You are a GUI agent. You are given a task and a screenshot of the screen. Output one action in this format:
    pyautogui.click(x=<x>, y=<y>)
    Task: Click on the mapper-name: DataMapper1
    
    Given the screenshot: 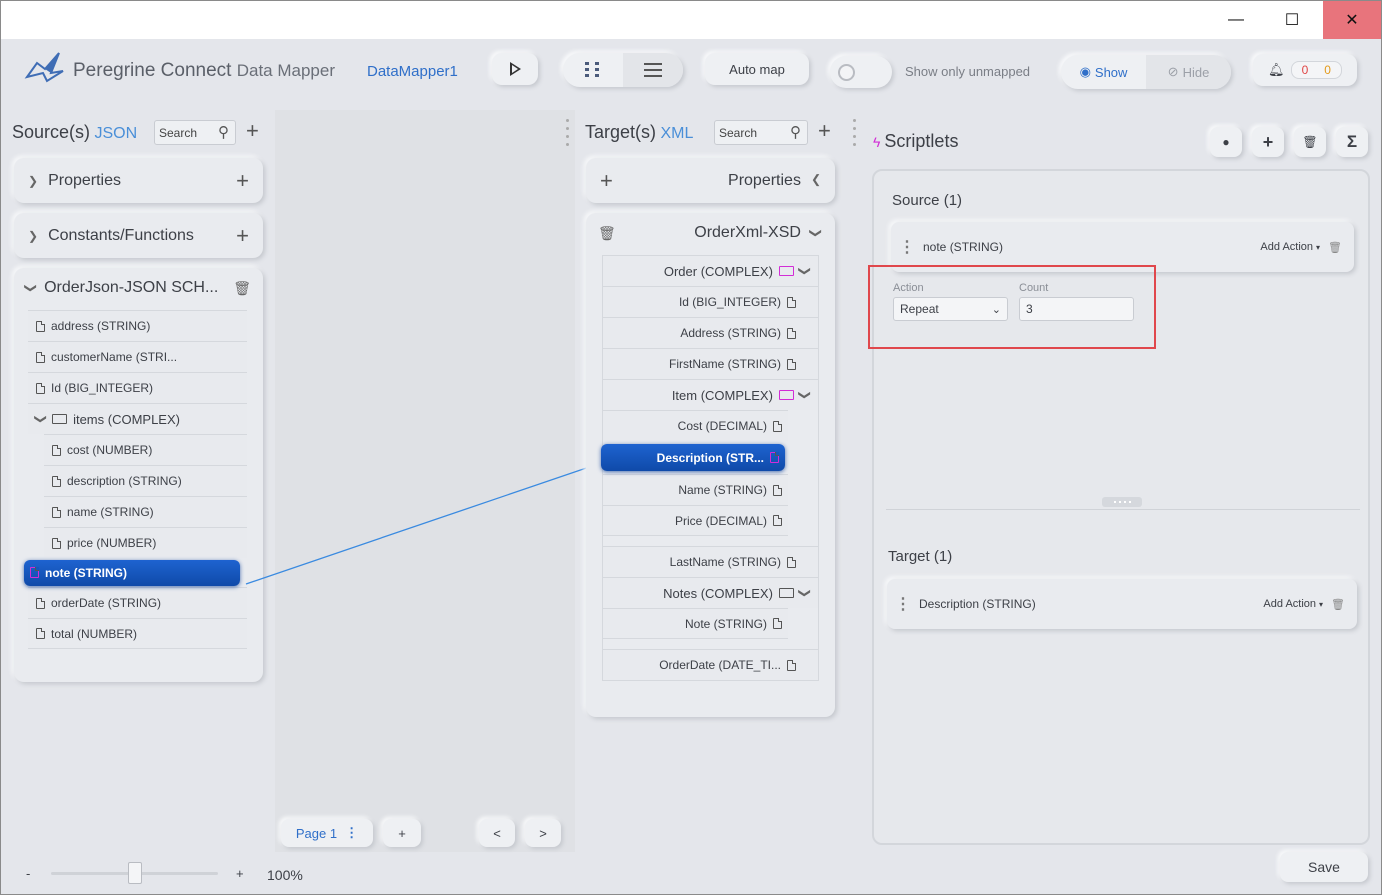 What is the action you would take?
    pyautogui.click(x=412, y=71)
    